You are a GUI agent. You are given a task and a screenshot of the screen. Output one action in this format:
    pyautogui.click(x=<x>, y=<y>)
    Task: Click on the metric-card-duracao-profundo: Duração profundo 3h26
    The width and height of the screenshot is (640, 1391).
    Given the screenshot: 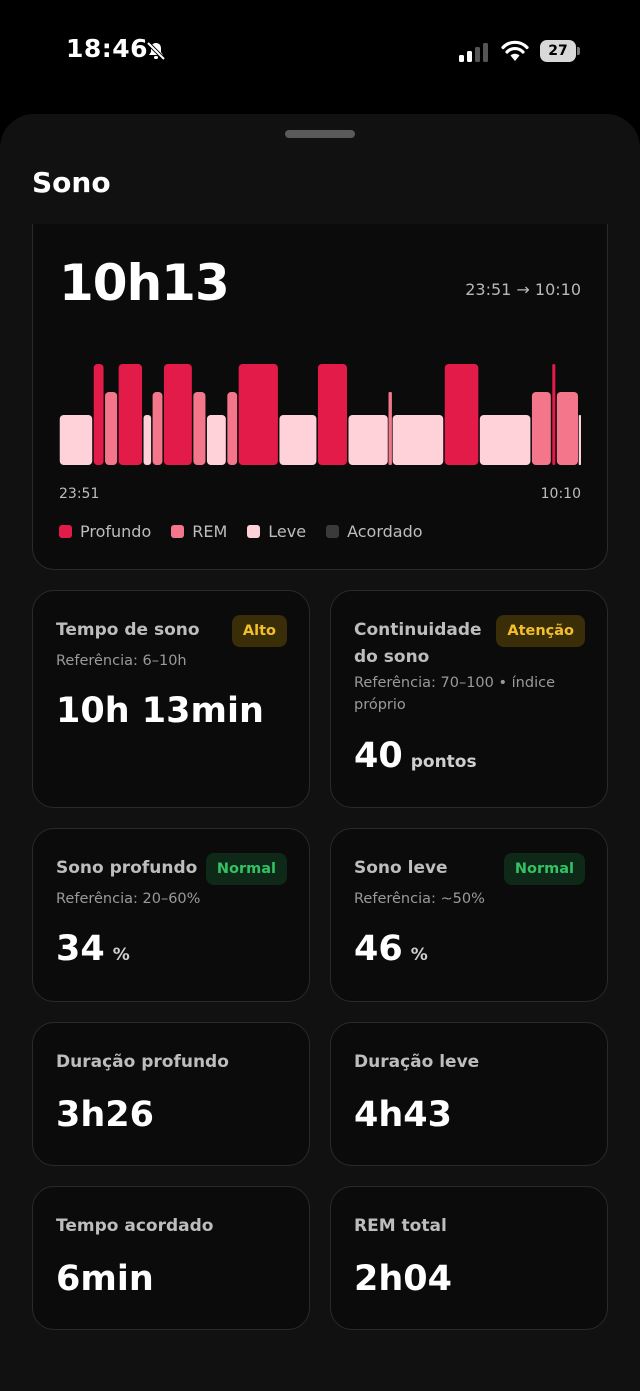 What is the action you would take?
    pyautogui.click(x=171, y=1094)
    